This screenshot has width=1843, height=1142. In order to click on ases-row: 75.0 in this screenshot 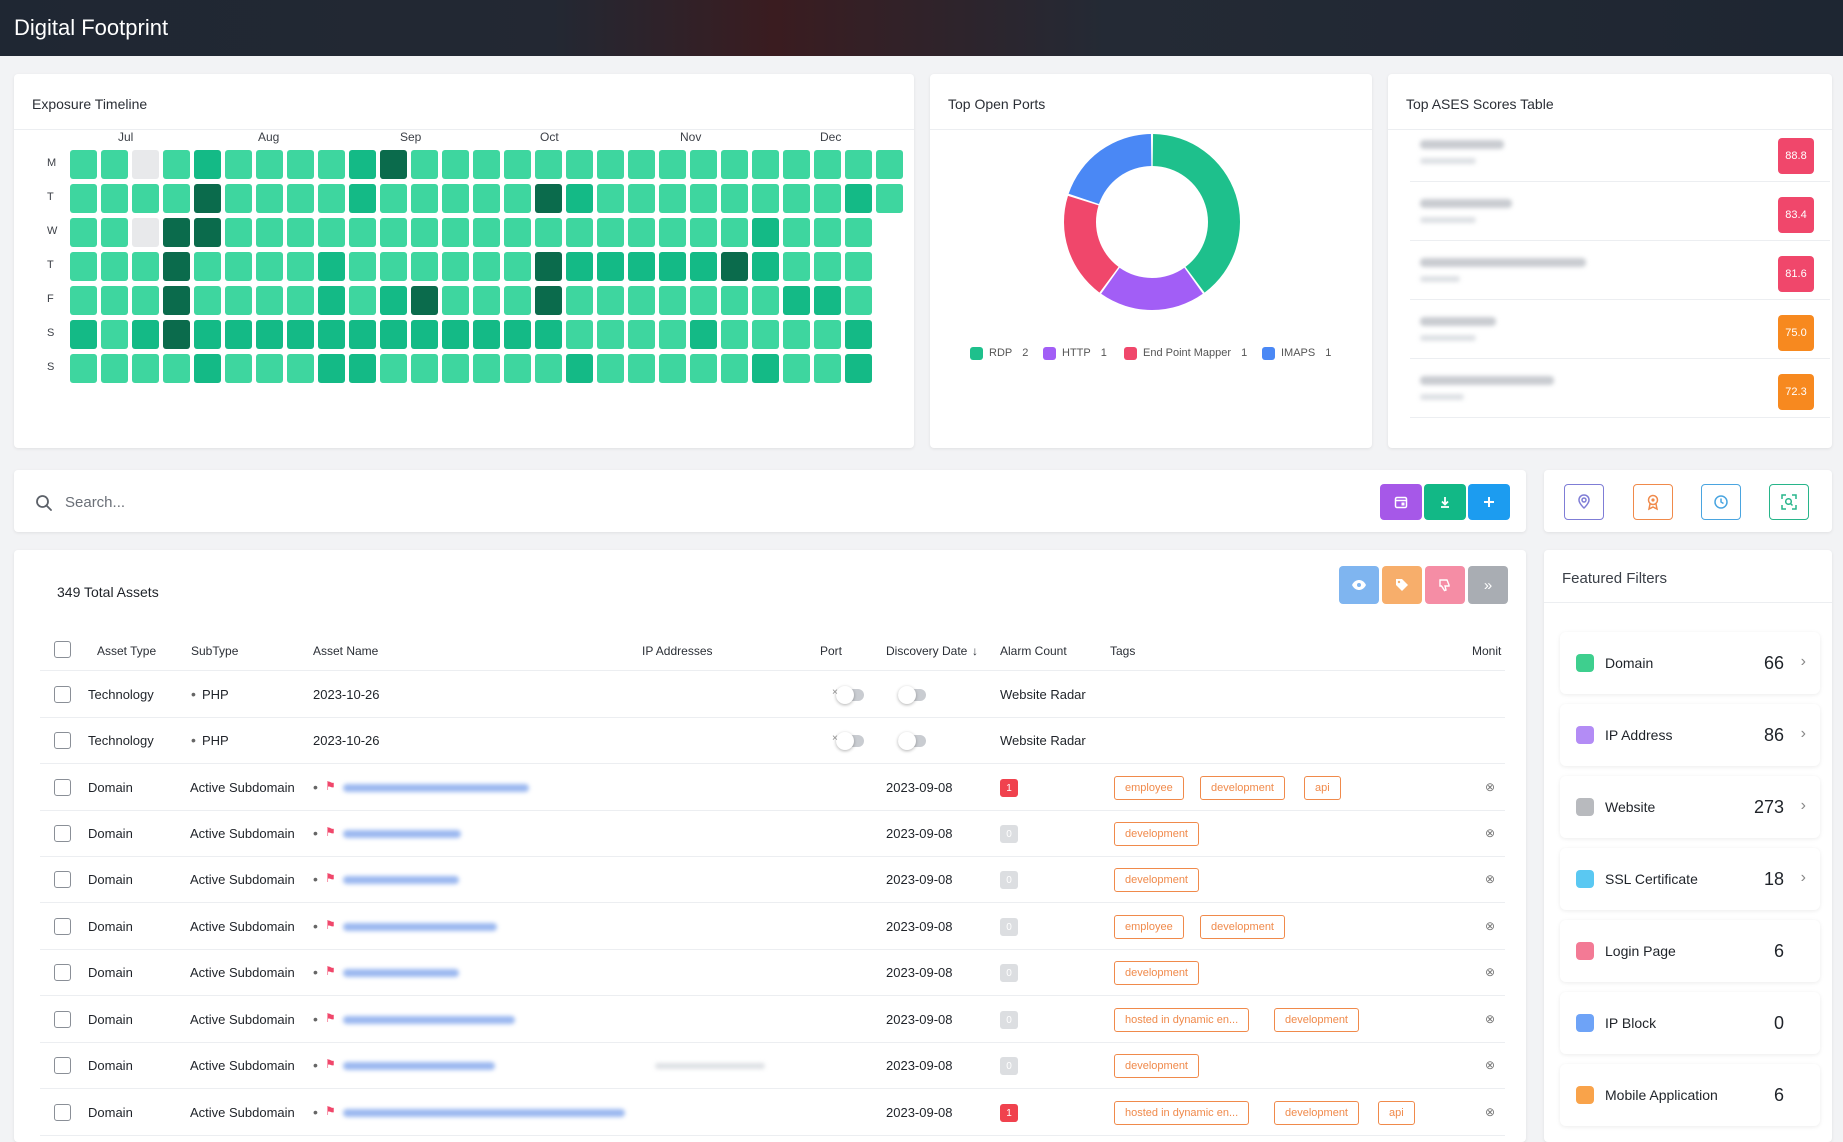, I will do `click(1620, 330)`.